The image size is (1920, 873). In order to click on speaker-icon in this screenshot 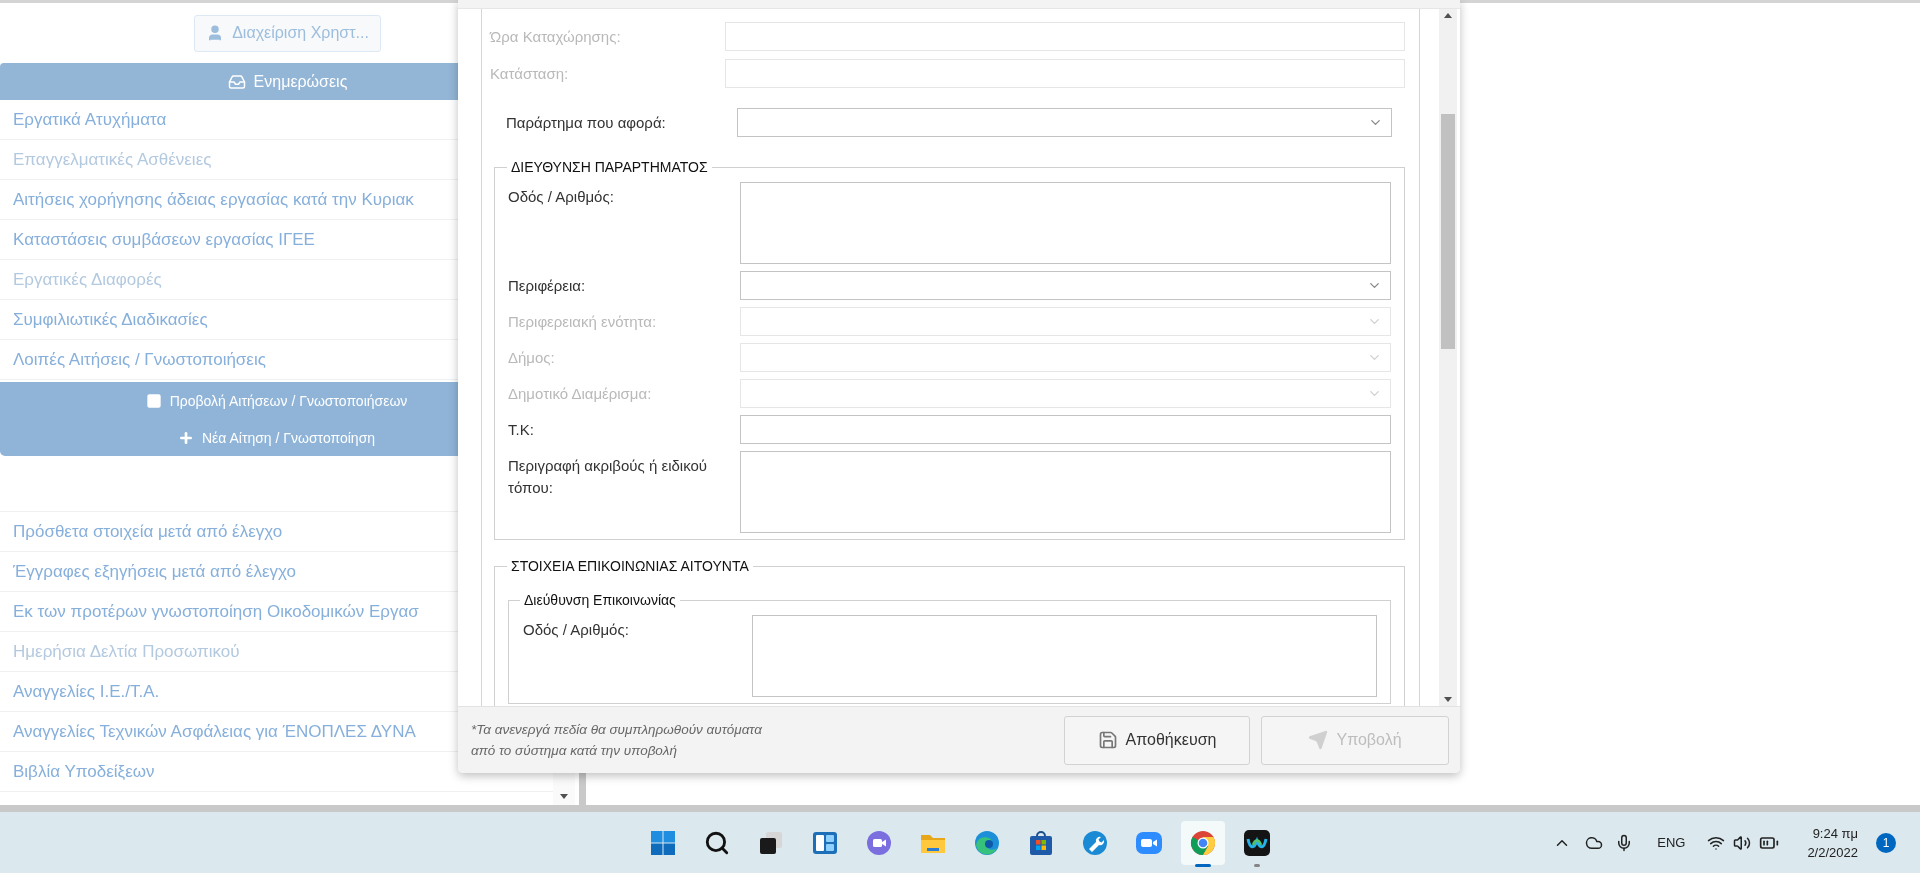, I will do `click(1742, 842)`.